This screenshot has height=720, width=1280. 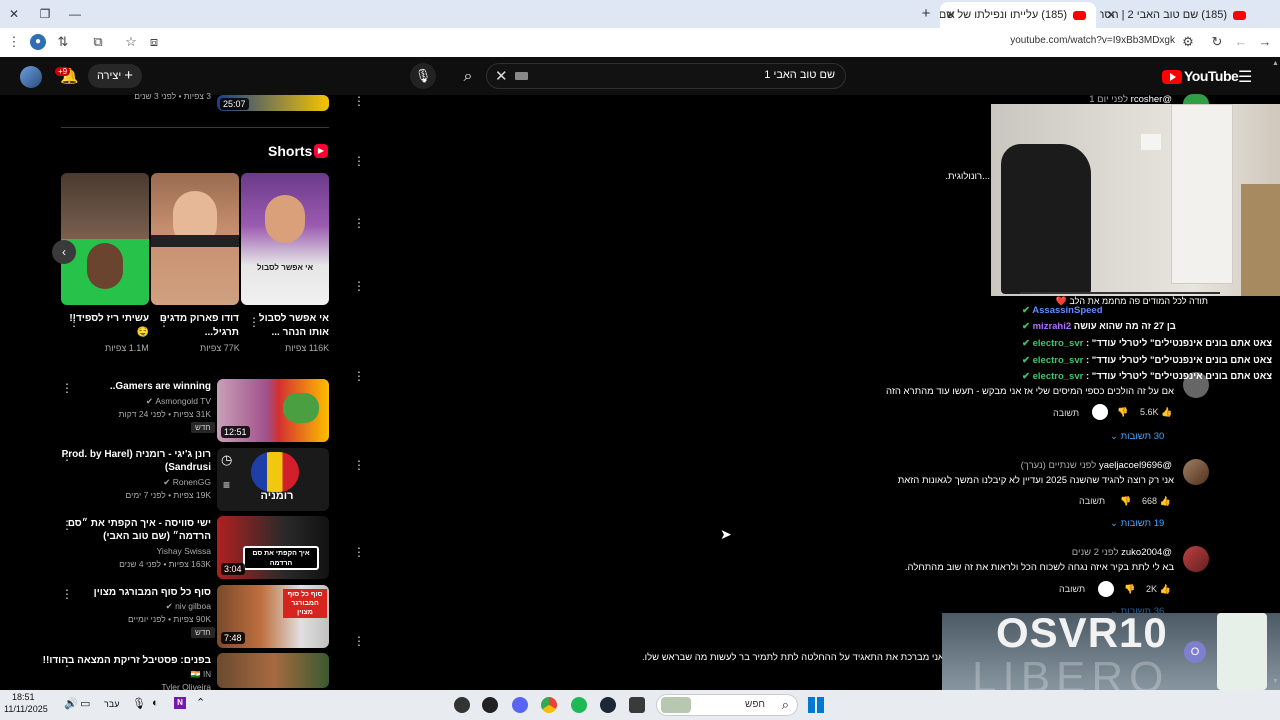 What do you see at coordinates (423, 76) in the screenshot?
I see `microphone-icon: 🎙` at bounding box center [423, 76].